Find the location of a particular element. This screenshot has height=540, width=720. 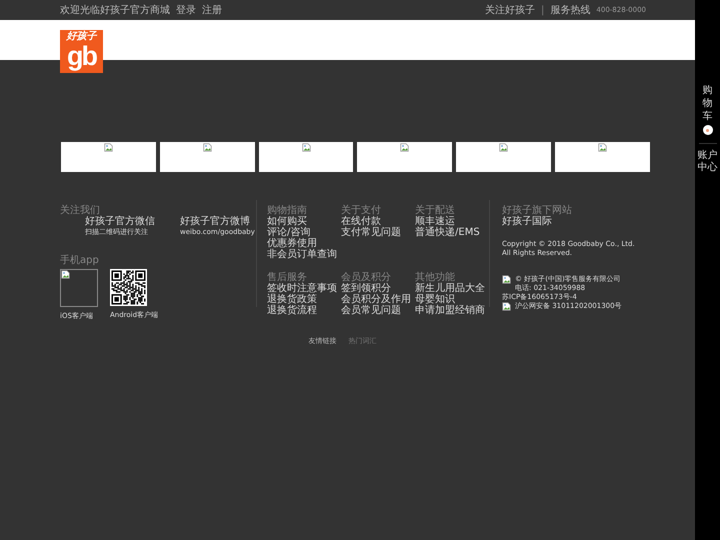

qr-code-icon is located at coordinates (128, 287).